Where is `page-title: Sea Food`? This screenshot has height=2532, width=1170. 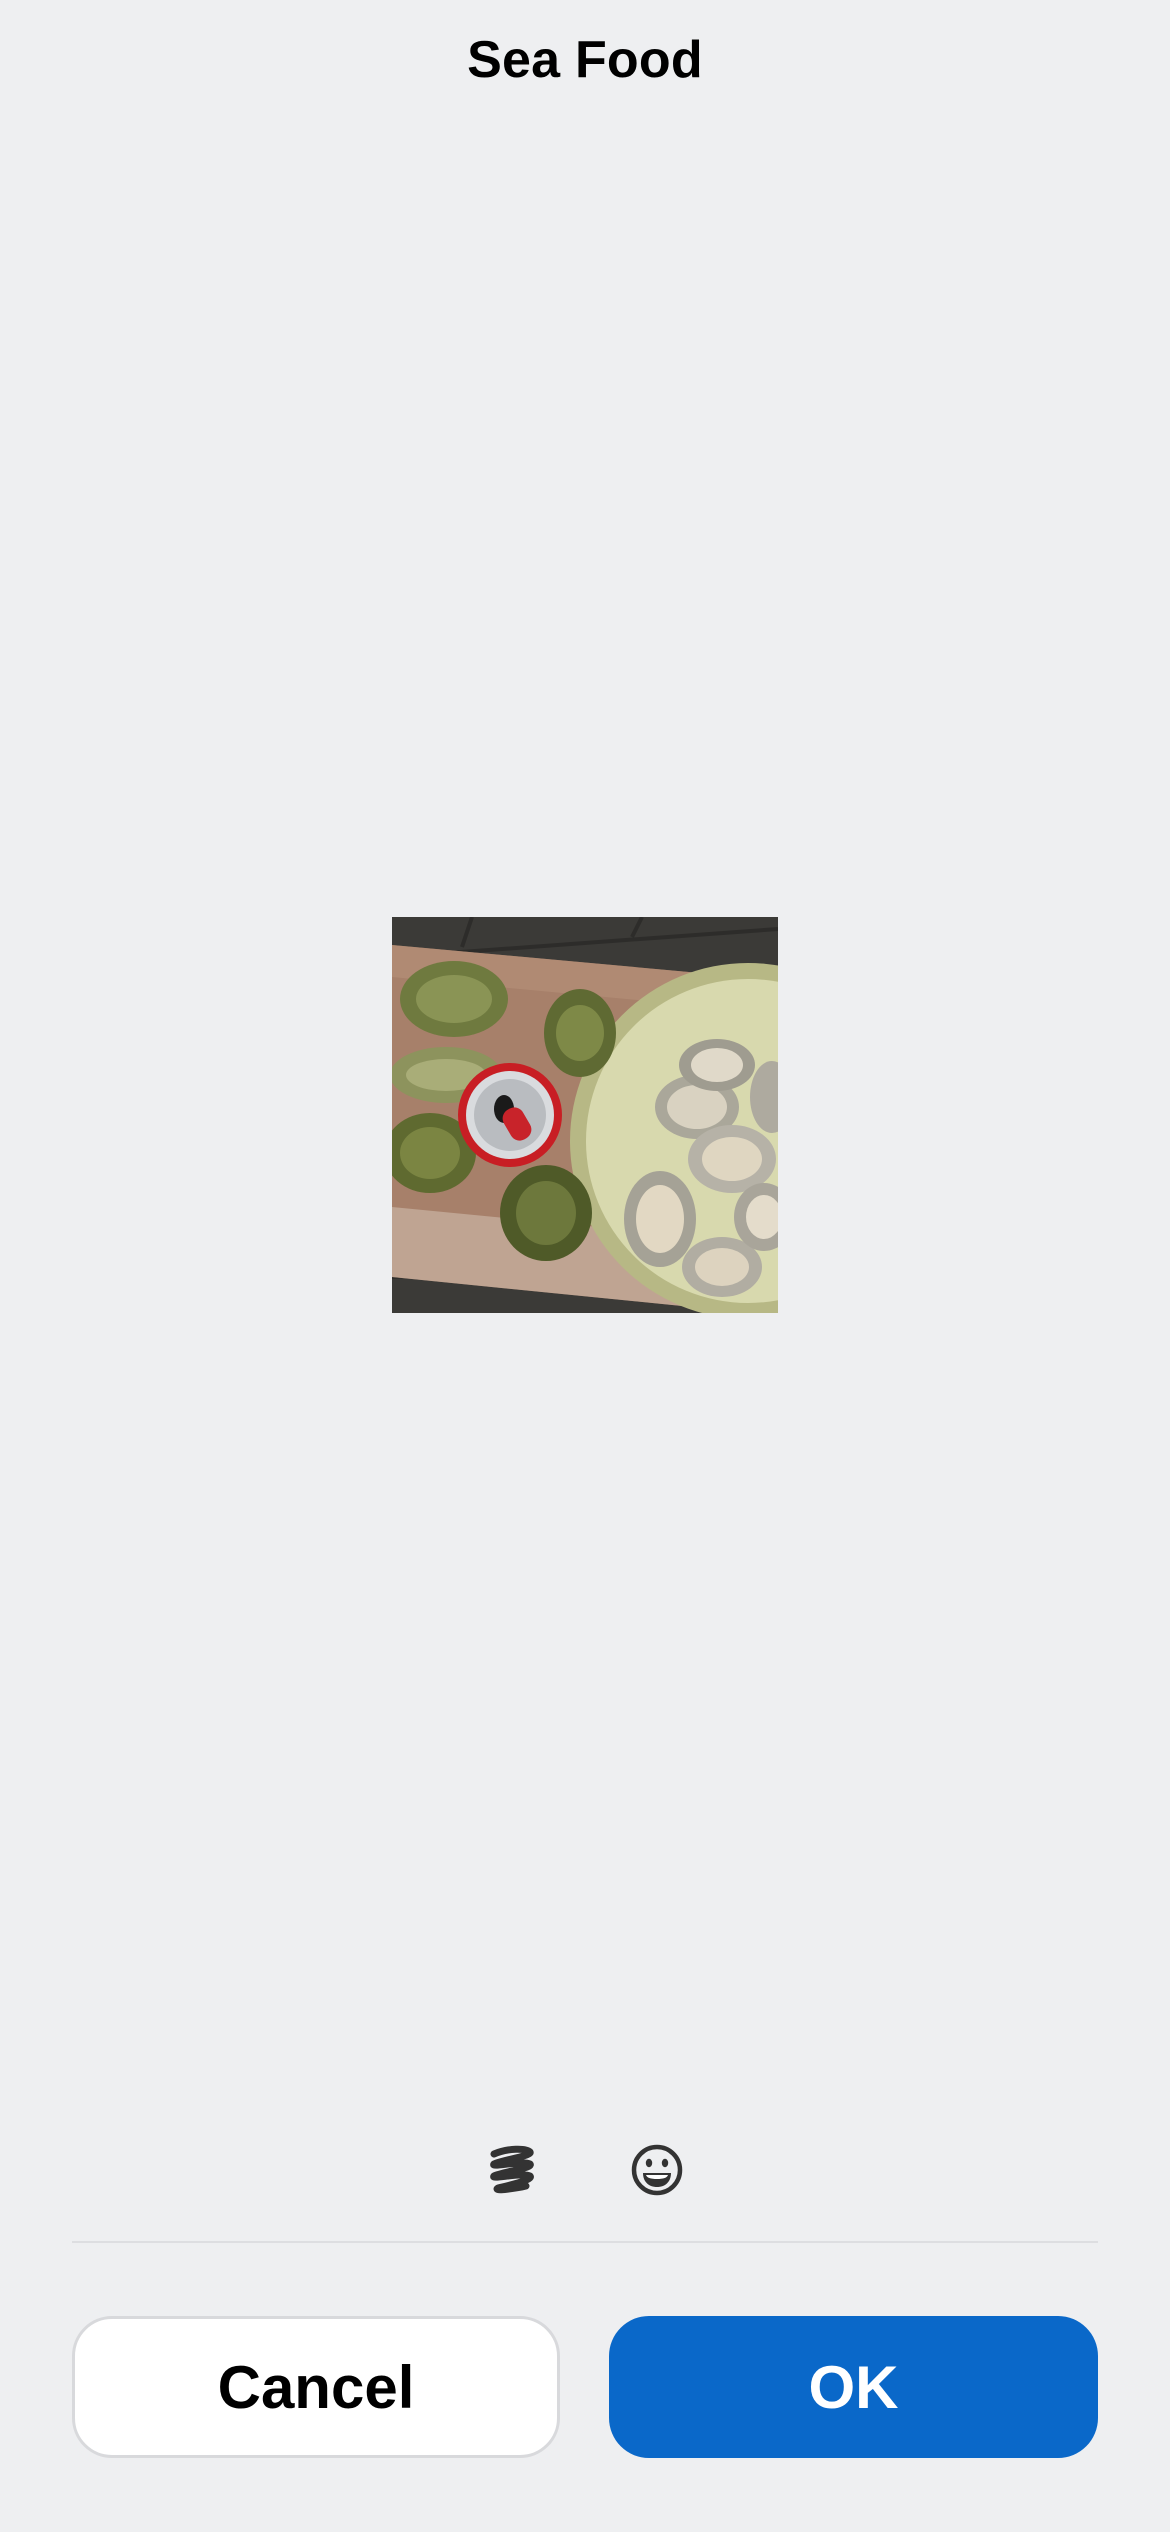
page-title: Sea Food is located at coordinates (585, 60).